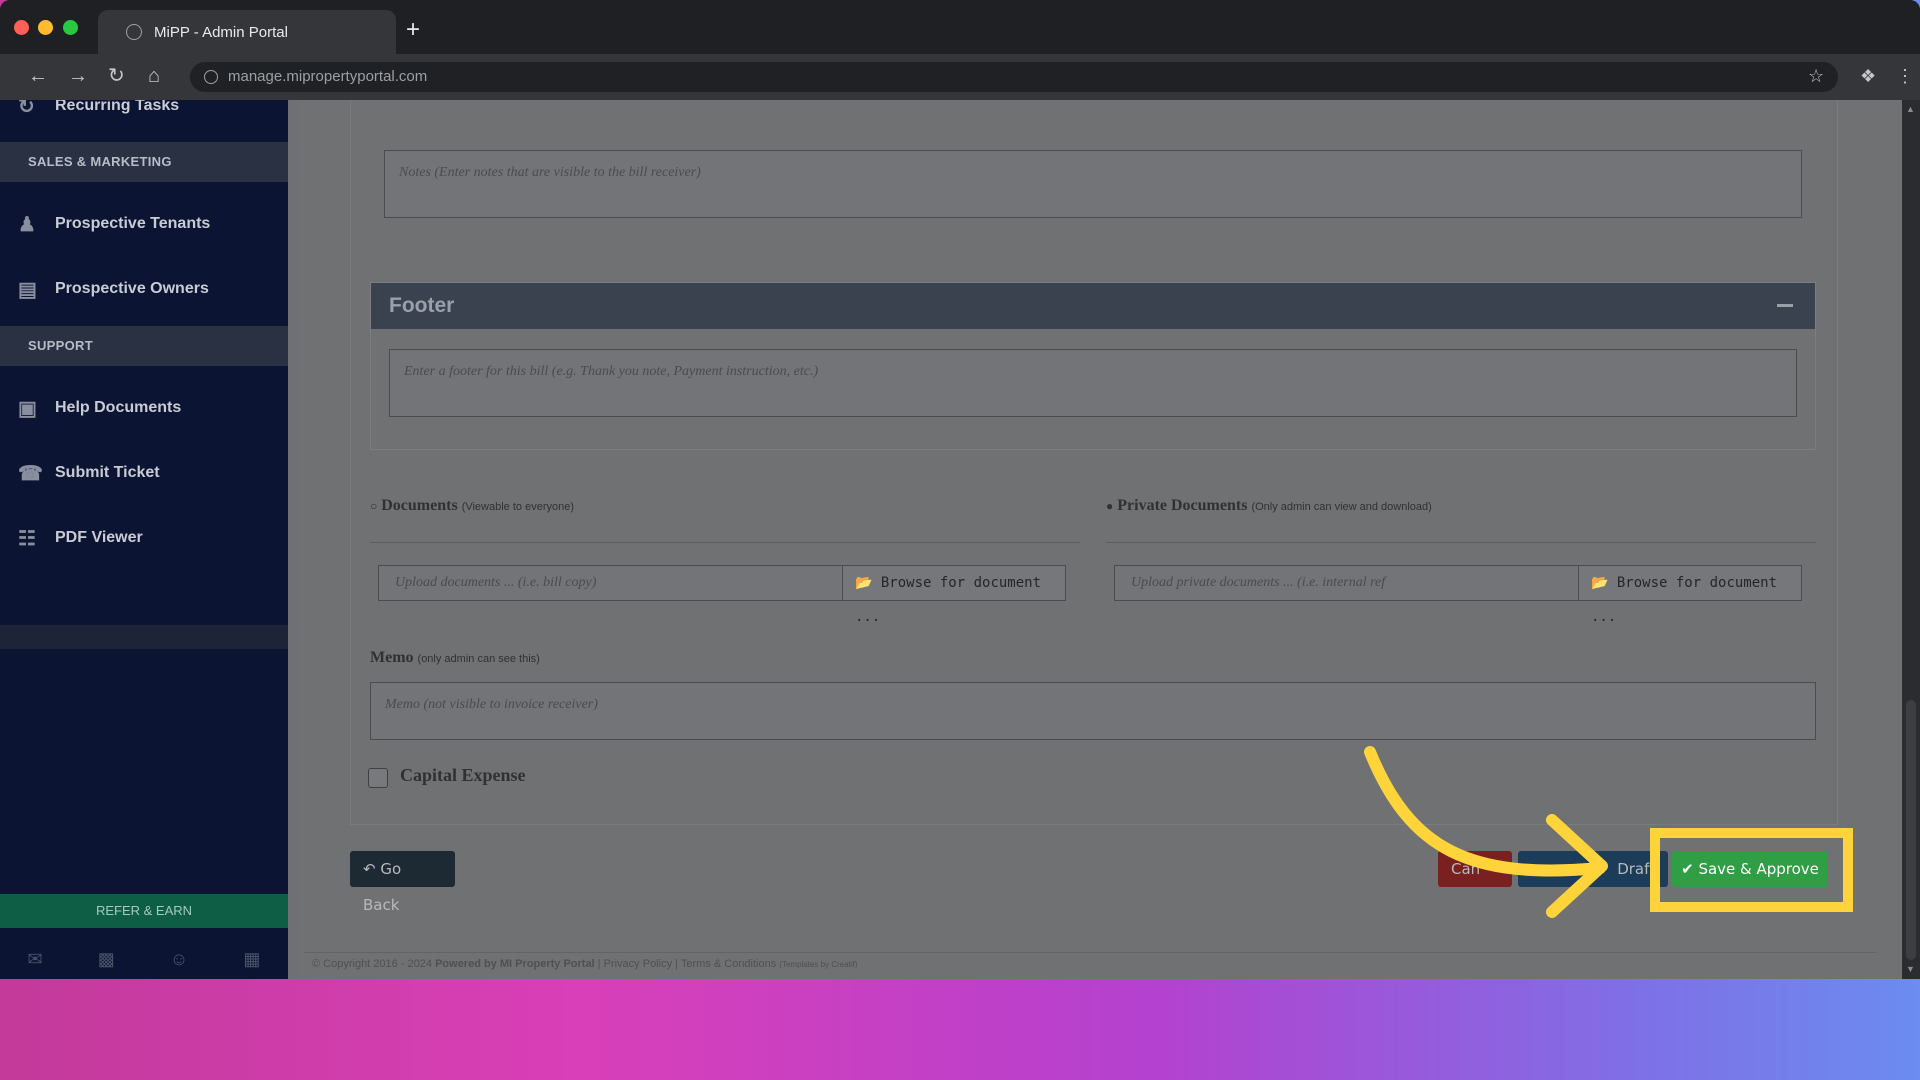  Describe the element at coordinates (144, 346) in the screenshot. I see `sidebar-section-support: SUPPORT` at that location.